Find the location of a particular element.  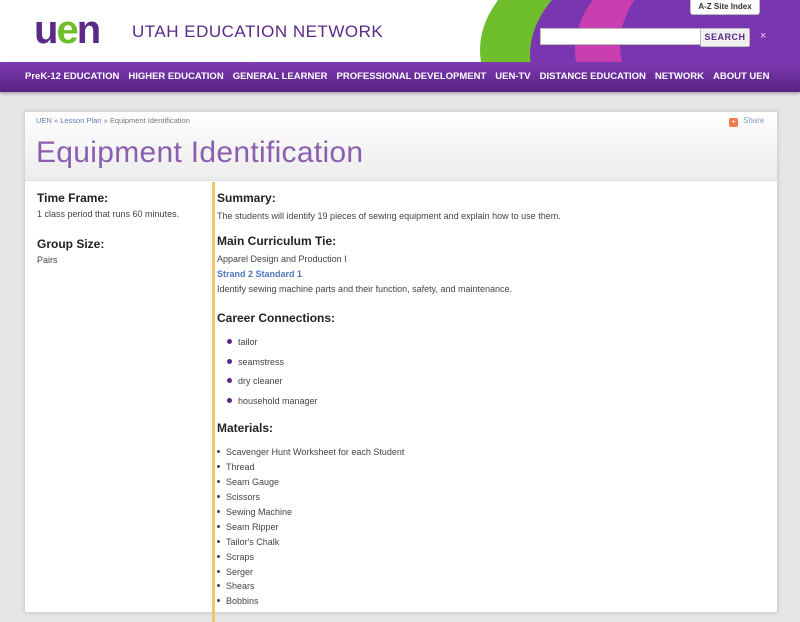

share-button: + Share is located at coordinates (746, 121).